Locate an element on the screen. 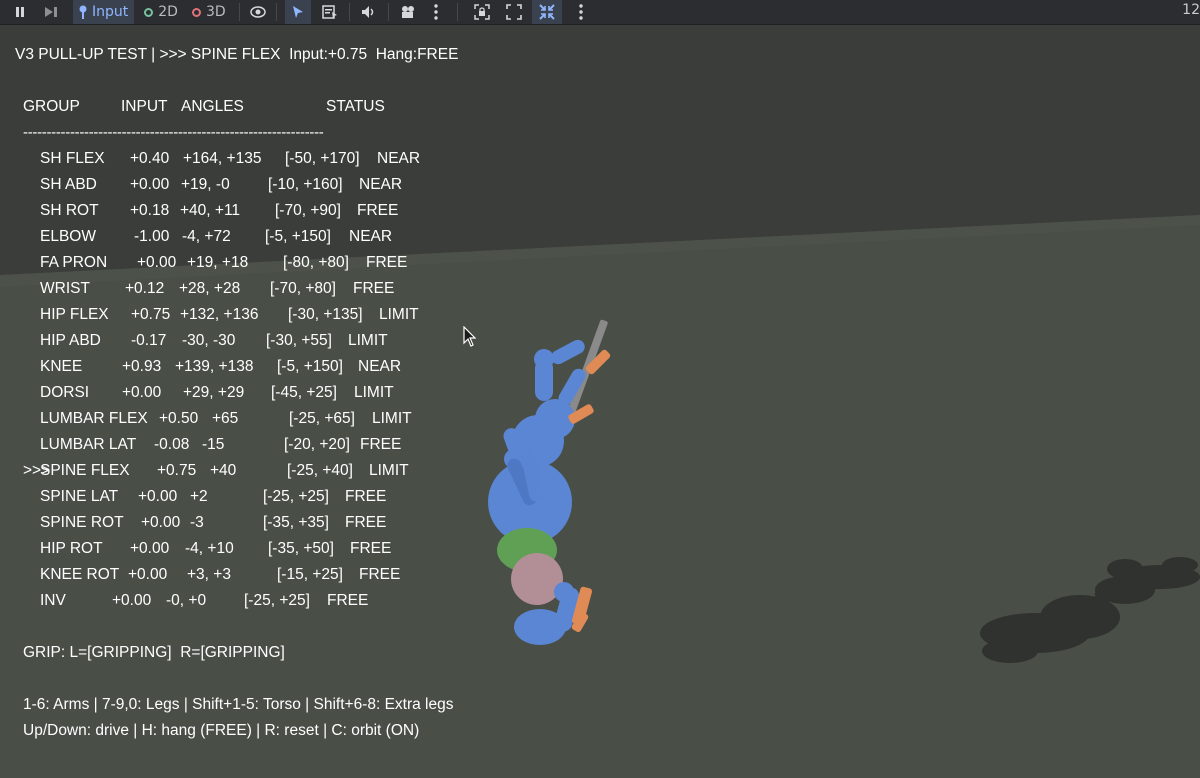  fullscreen-button is located at coordinates (514, 12).